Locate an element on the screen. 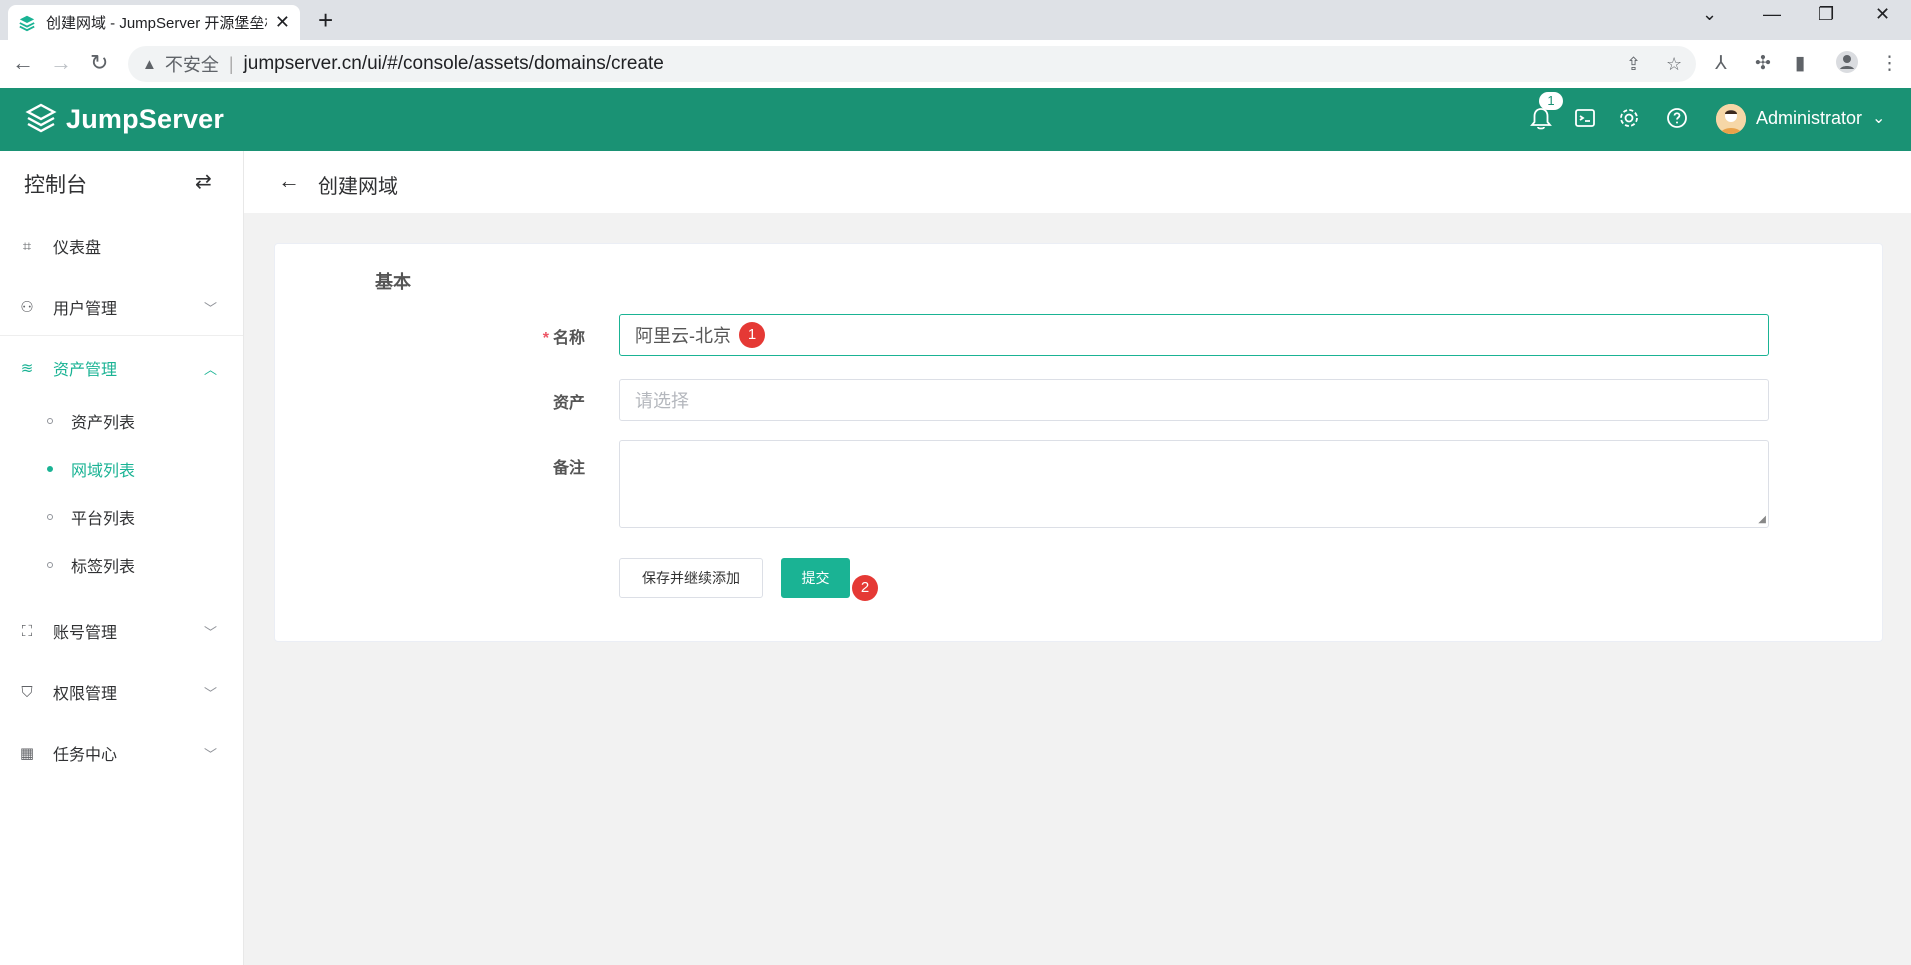 Image resolution: width=1911 pixels, height=965 pixels. reload-icon: ↻ is located at coordinates (99, 63).